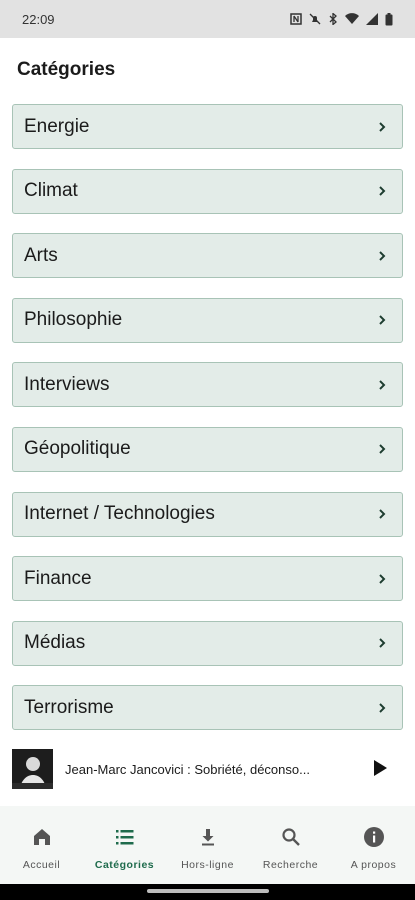 Image resolution: width=415 pixels, height=900 pixels. I want to click on nav-label: Hors-ligne, so click(207, 865).